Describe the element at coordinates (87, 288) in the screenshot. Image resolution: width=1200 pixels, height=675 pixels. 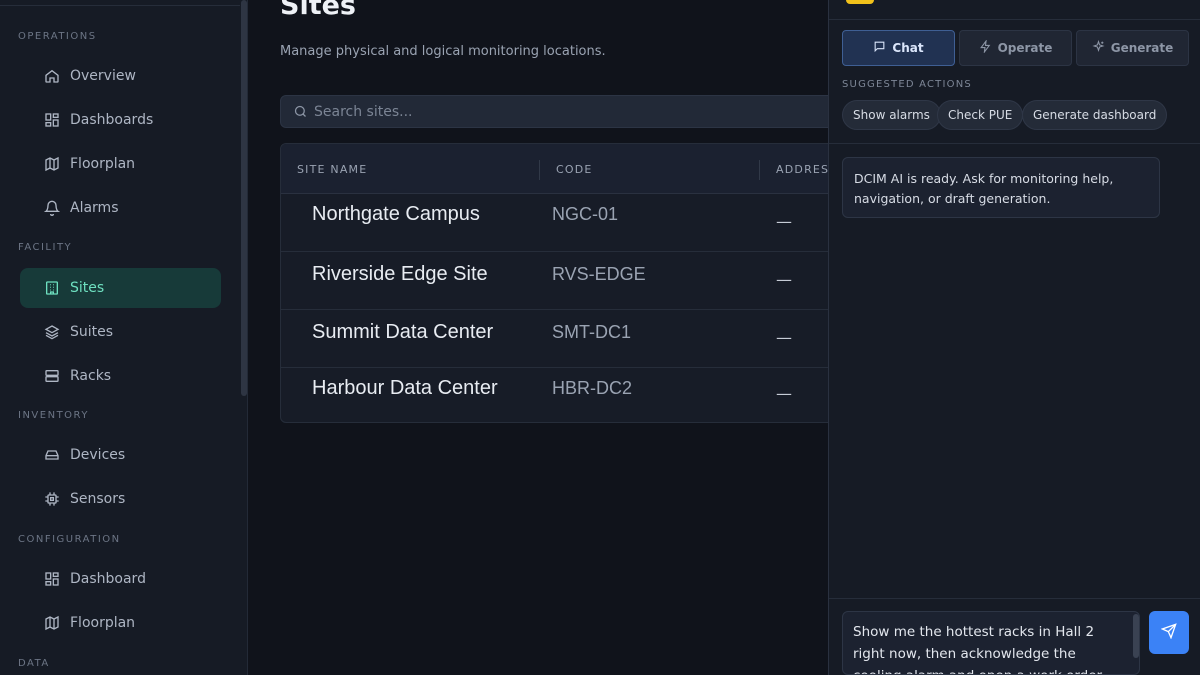
I see `sidebar-item-label: Sites` at that location.